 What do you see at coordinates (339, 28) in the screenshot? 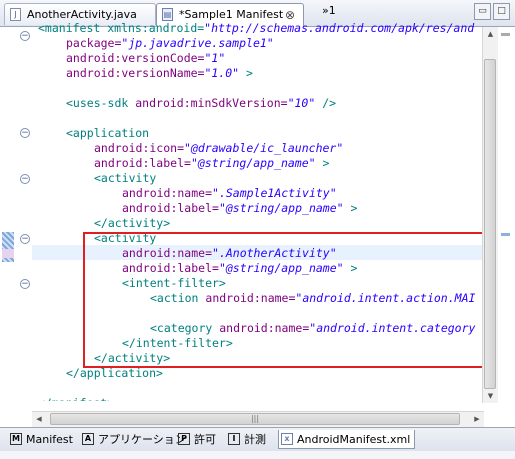
I see `code-token: "http://schemas.android.com/apk/res/and` at bounding box center [339, 28].